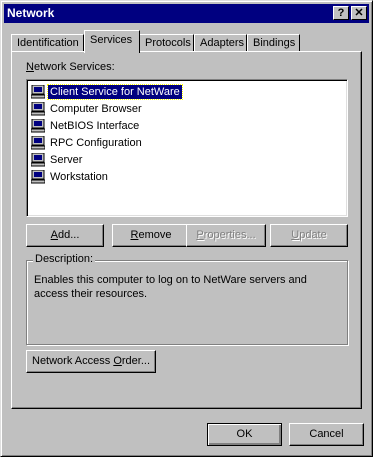 The height and width of the screenshot is (457, 373). I want to click on tab-protocols: Protocols, so click(166, 43).